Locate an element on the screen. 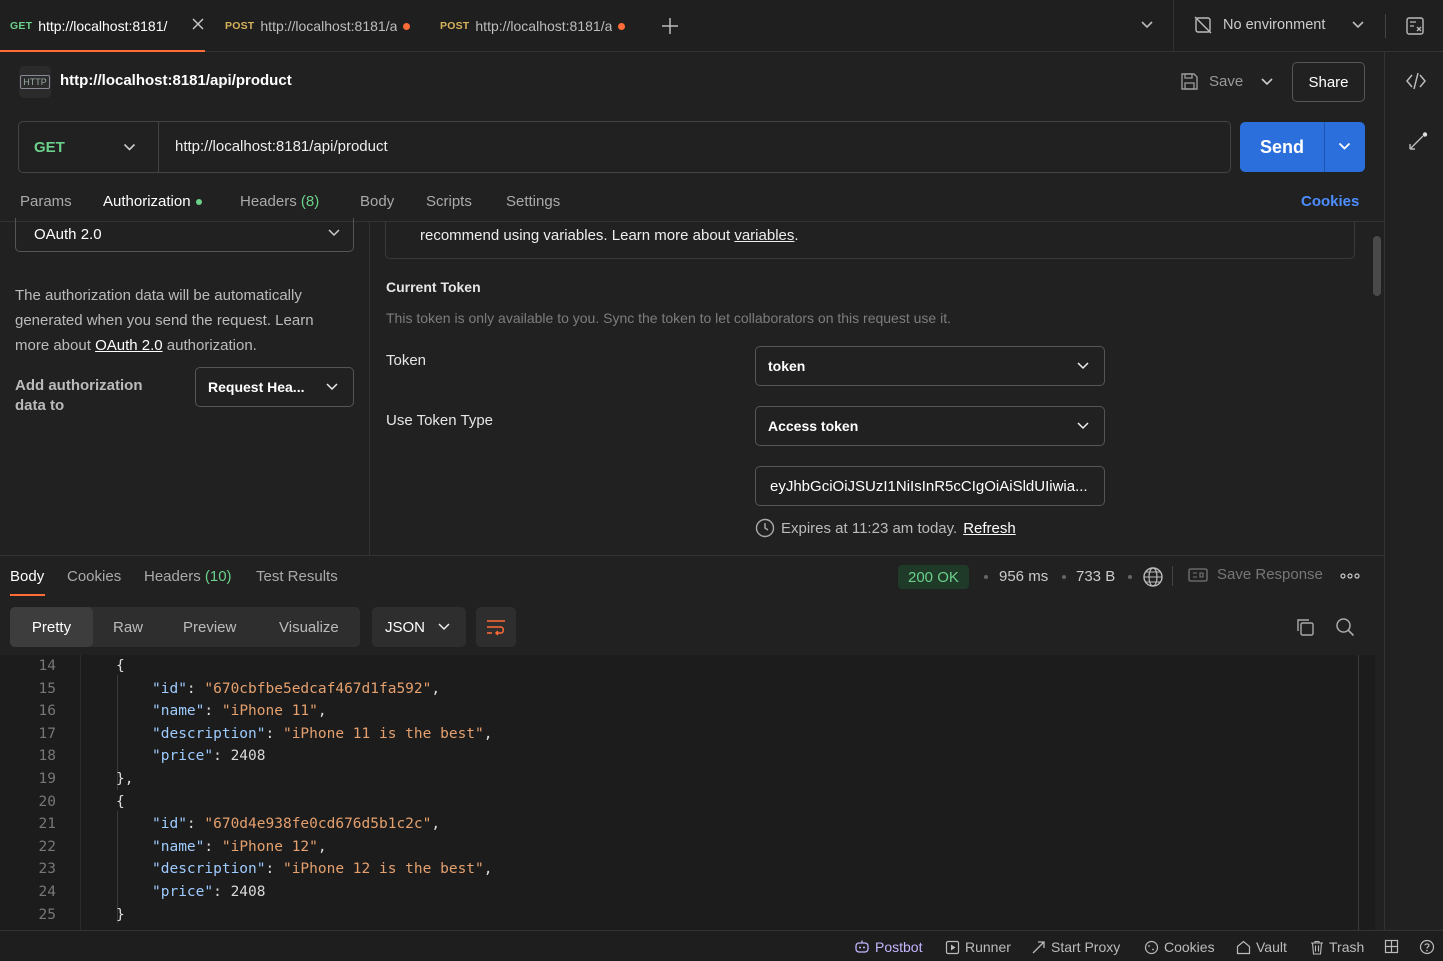 Image resolution: width=1443 pixels, height=961 pixels. send-button: Send is located at coordinates (1302, 147).